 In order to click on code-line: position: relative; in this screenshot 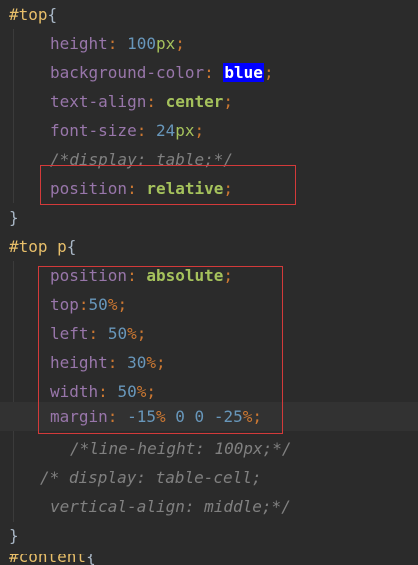, I will do `click(209, 188)`.